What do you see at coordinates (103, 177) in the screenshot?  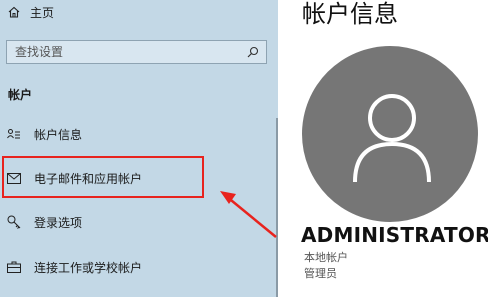 I see `annotation-highlight-box` at bounding box center [103, 177].